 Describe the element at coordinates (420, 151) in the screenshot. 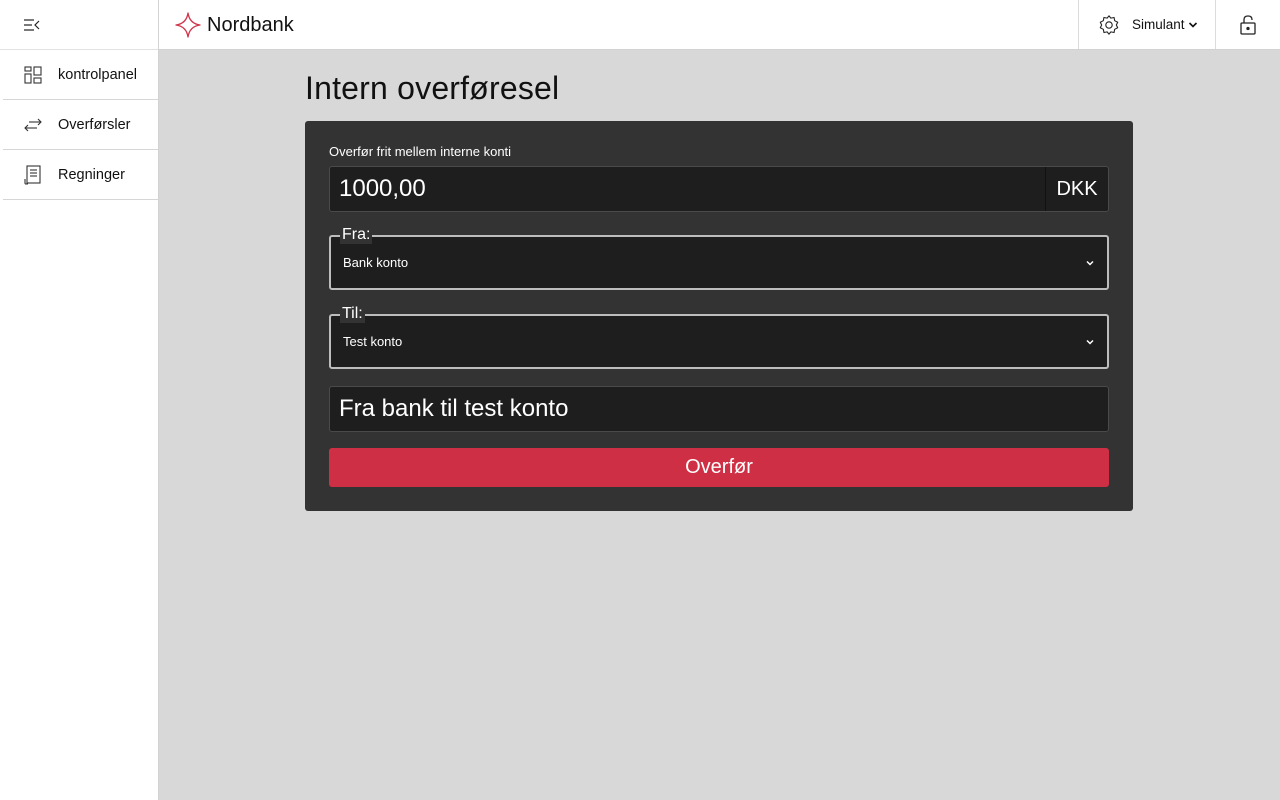

I see `form-description: Overfør frit mellem interne konti` at that location.